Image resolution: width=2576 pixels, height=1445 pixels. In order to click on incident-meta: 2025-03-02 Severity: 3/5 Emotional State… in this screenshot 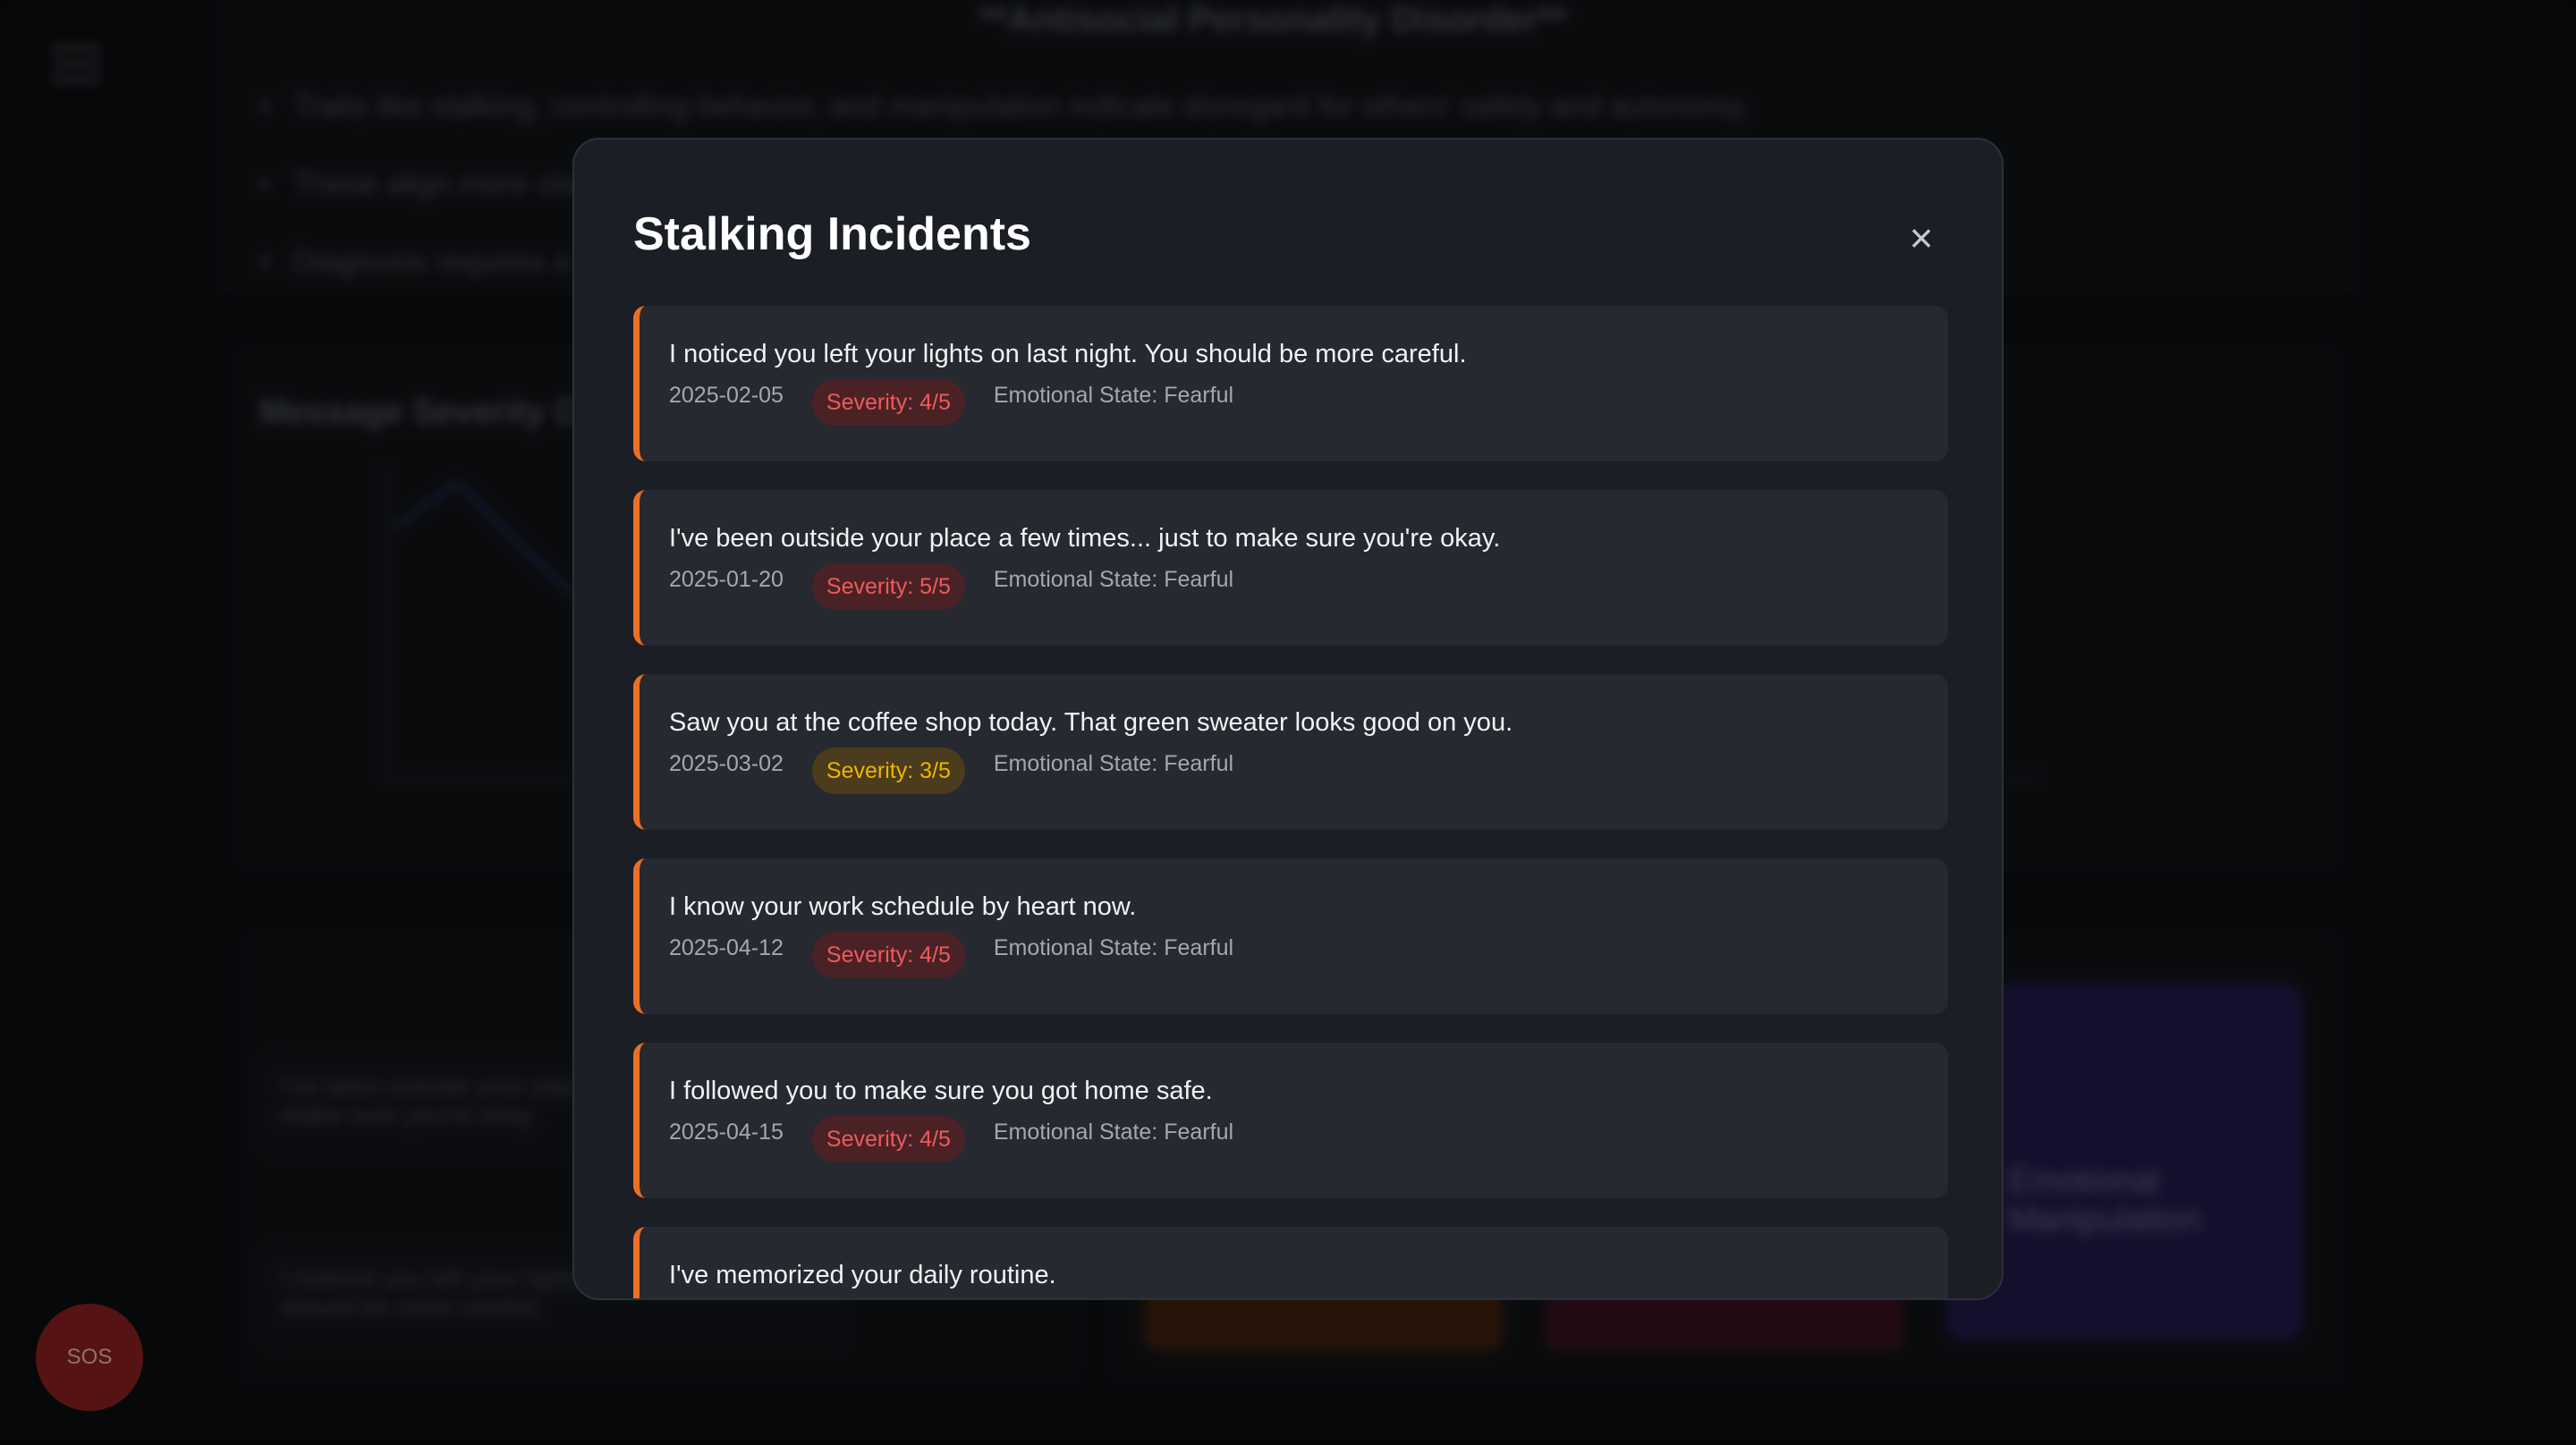, I will do `click(1308, 771)`.